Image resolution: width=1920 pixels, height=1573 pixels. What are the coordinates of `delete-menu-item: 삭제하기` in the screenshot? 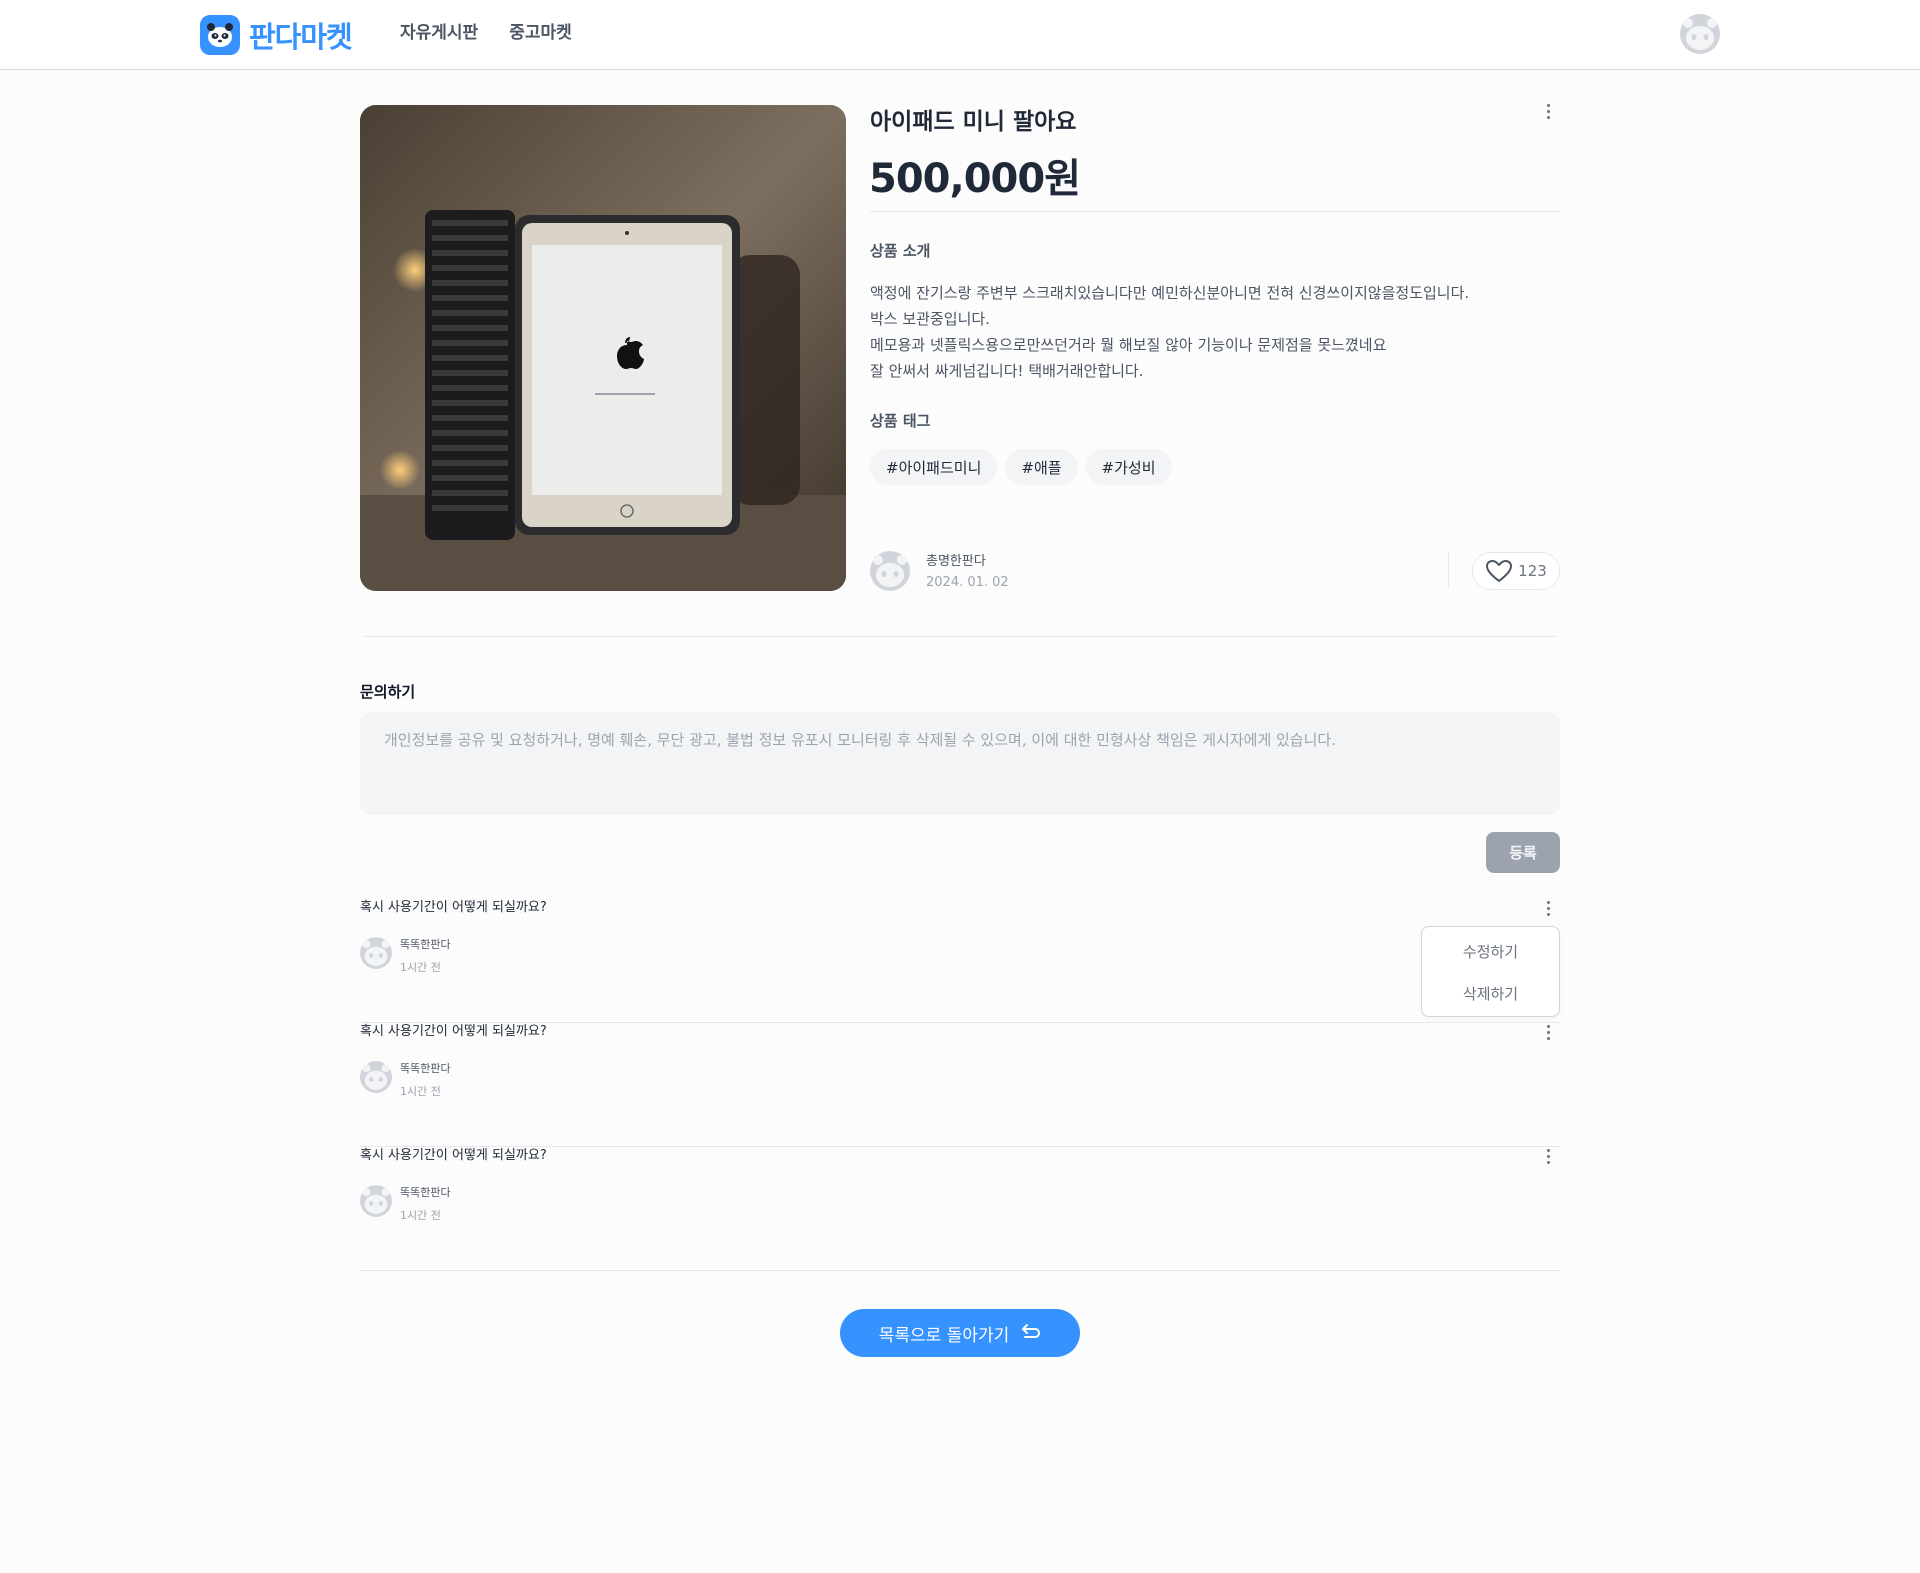 It's located at (1490, 993).